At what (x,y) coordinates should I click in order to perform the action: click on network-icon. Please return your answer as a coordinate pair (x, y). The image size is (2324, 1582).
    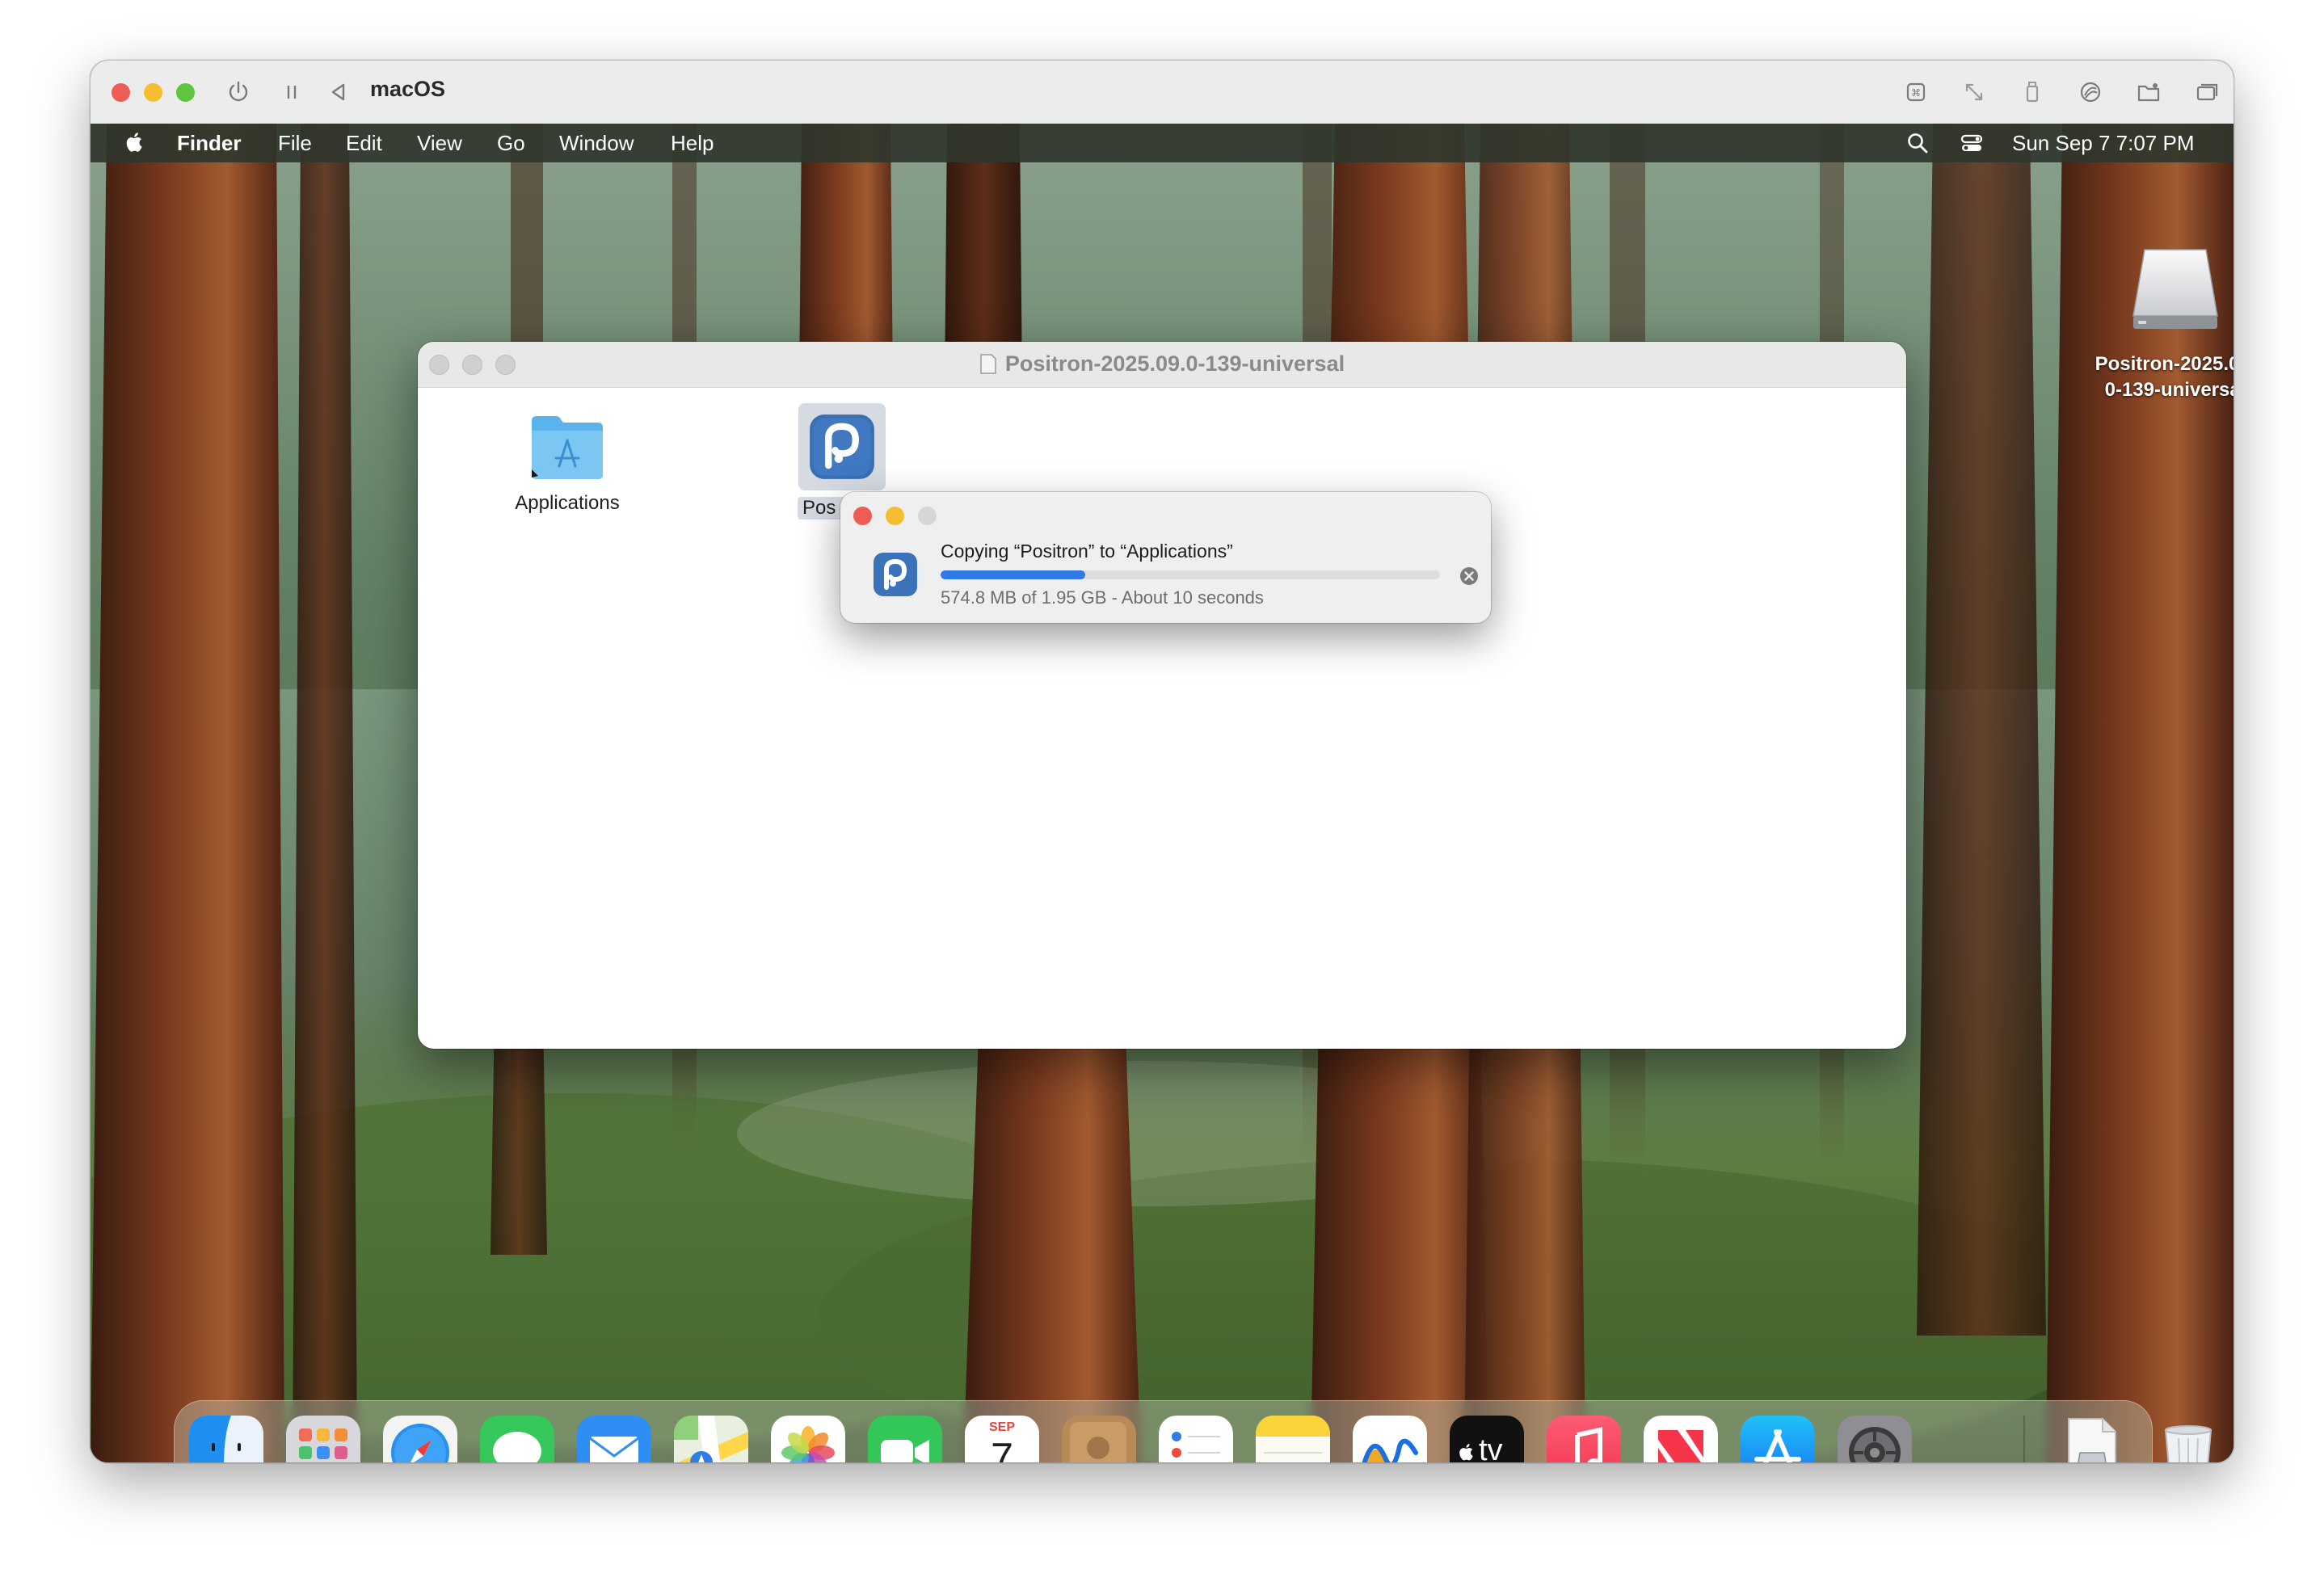
    Looking at the image, I should click on (2090, 92).